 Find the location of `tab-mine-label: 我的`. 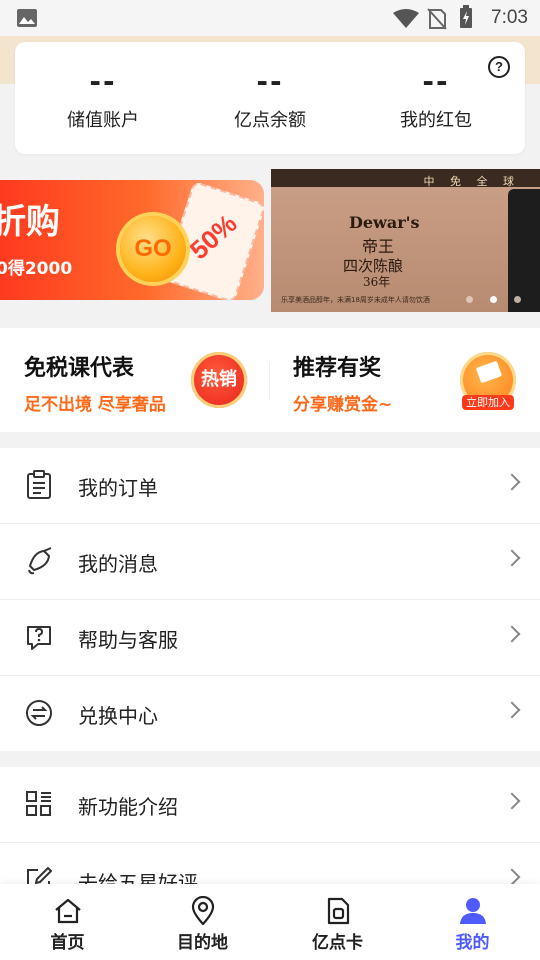

tab-mine-label: 我的 is located at coordinates (472, 943).